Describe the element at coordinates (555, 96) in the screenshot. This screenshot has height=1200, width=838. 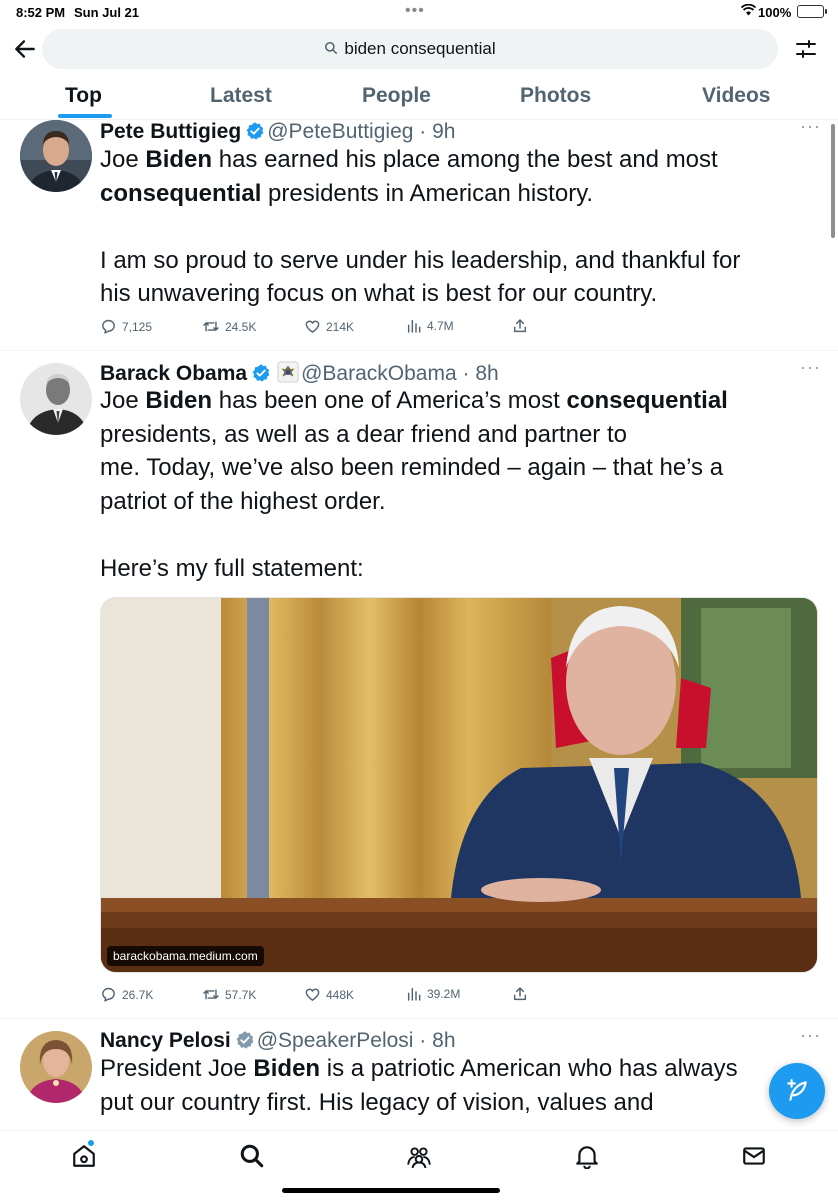
I see `tab-photos: Photos` at that location.